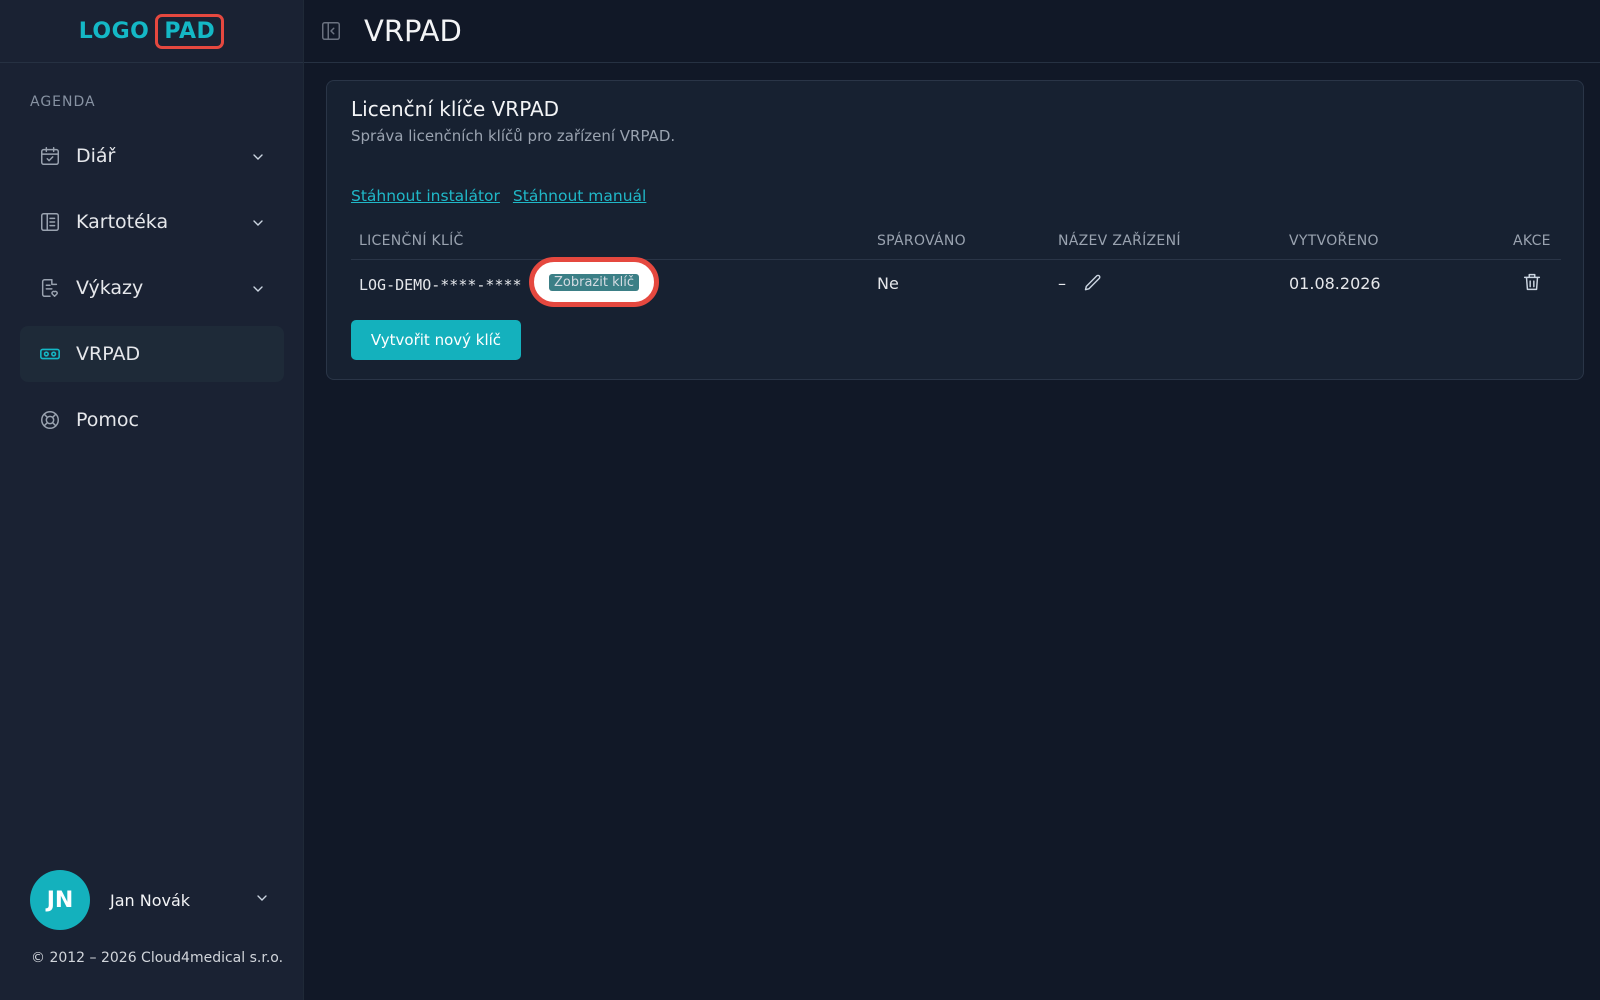  What do you see at coordinates (114, 31) in the screenshot?
I see `logo-text-left: LOGO` at bounding box center [114, 31].